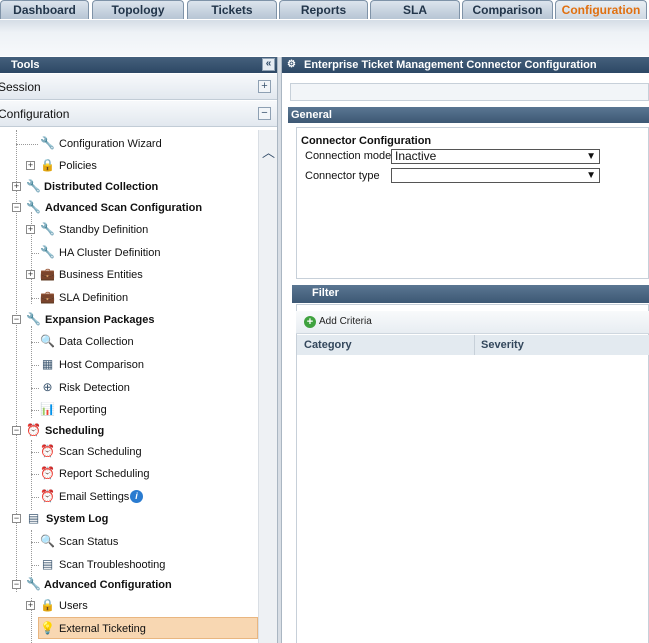 The width and height of the screenshot is (649, 643). I want to click on panel-splitter, so click(279, 350).